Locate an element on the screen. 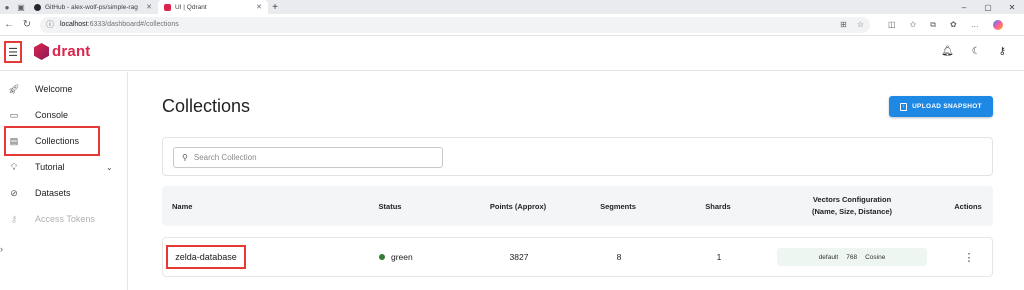  sidebar-item-tutorial: 💡︎ Tutorial ⌄ is located at coordinates (64, 167).